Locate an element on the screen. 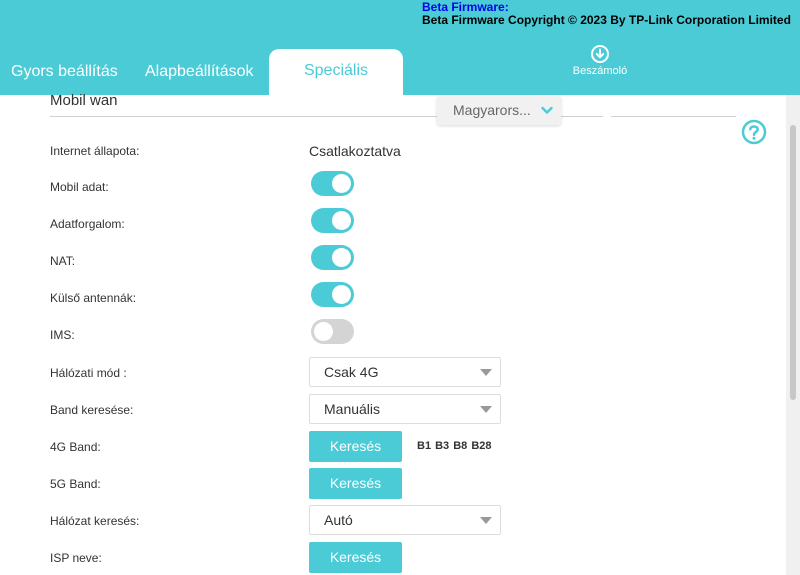  data-traffic-label: Adatforgalom: is located at coordinates (87, 224).